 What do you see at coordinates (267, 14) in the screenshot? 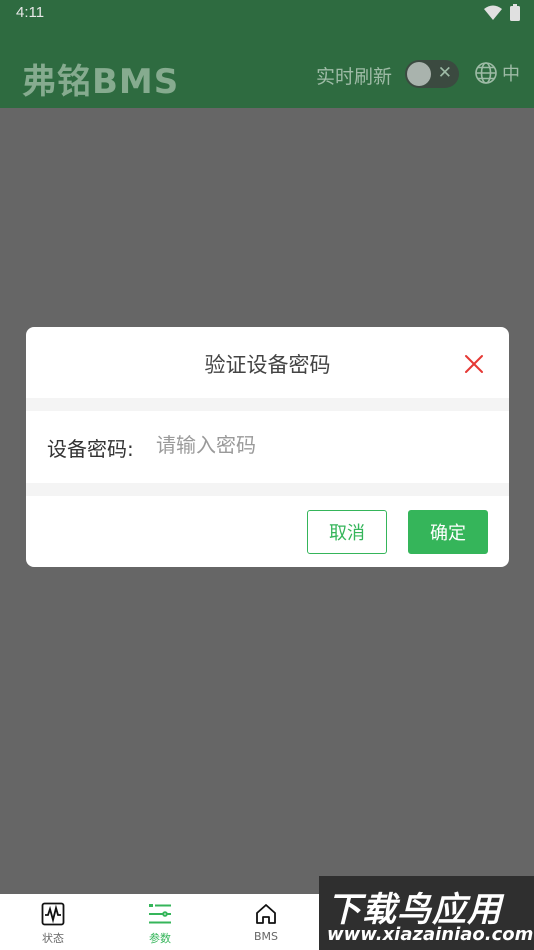
I see `status-bar: 4:11` at bounding box center [267, 14].